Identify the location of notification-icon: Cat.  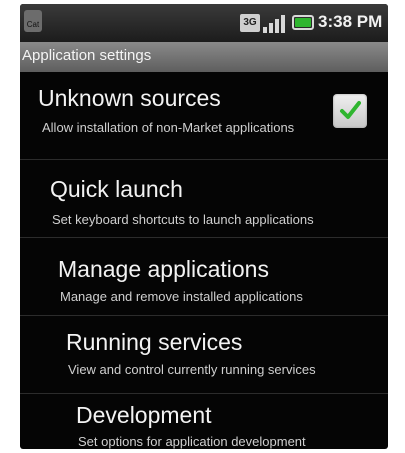
(33, 21).